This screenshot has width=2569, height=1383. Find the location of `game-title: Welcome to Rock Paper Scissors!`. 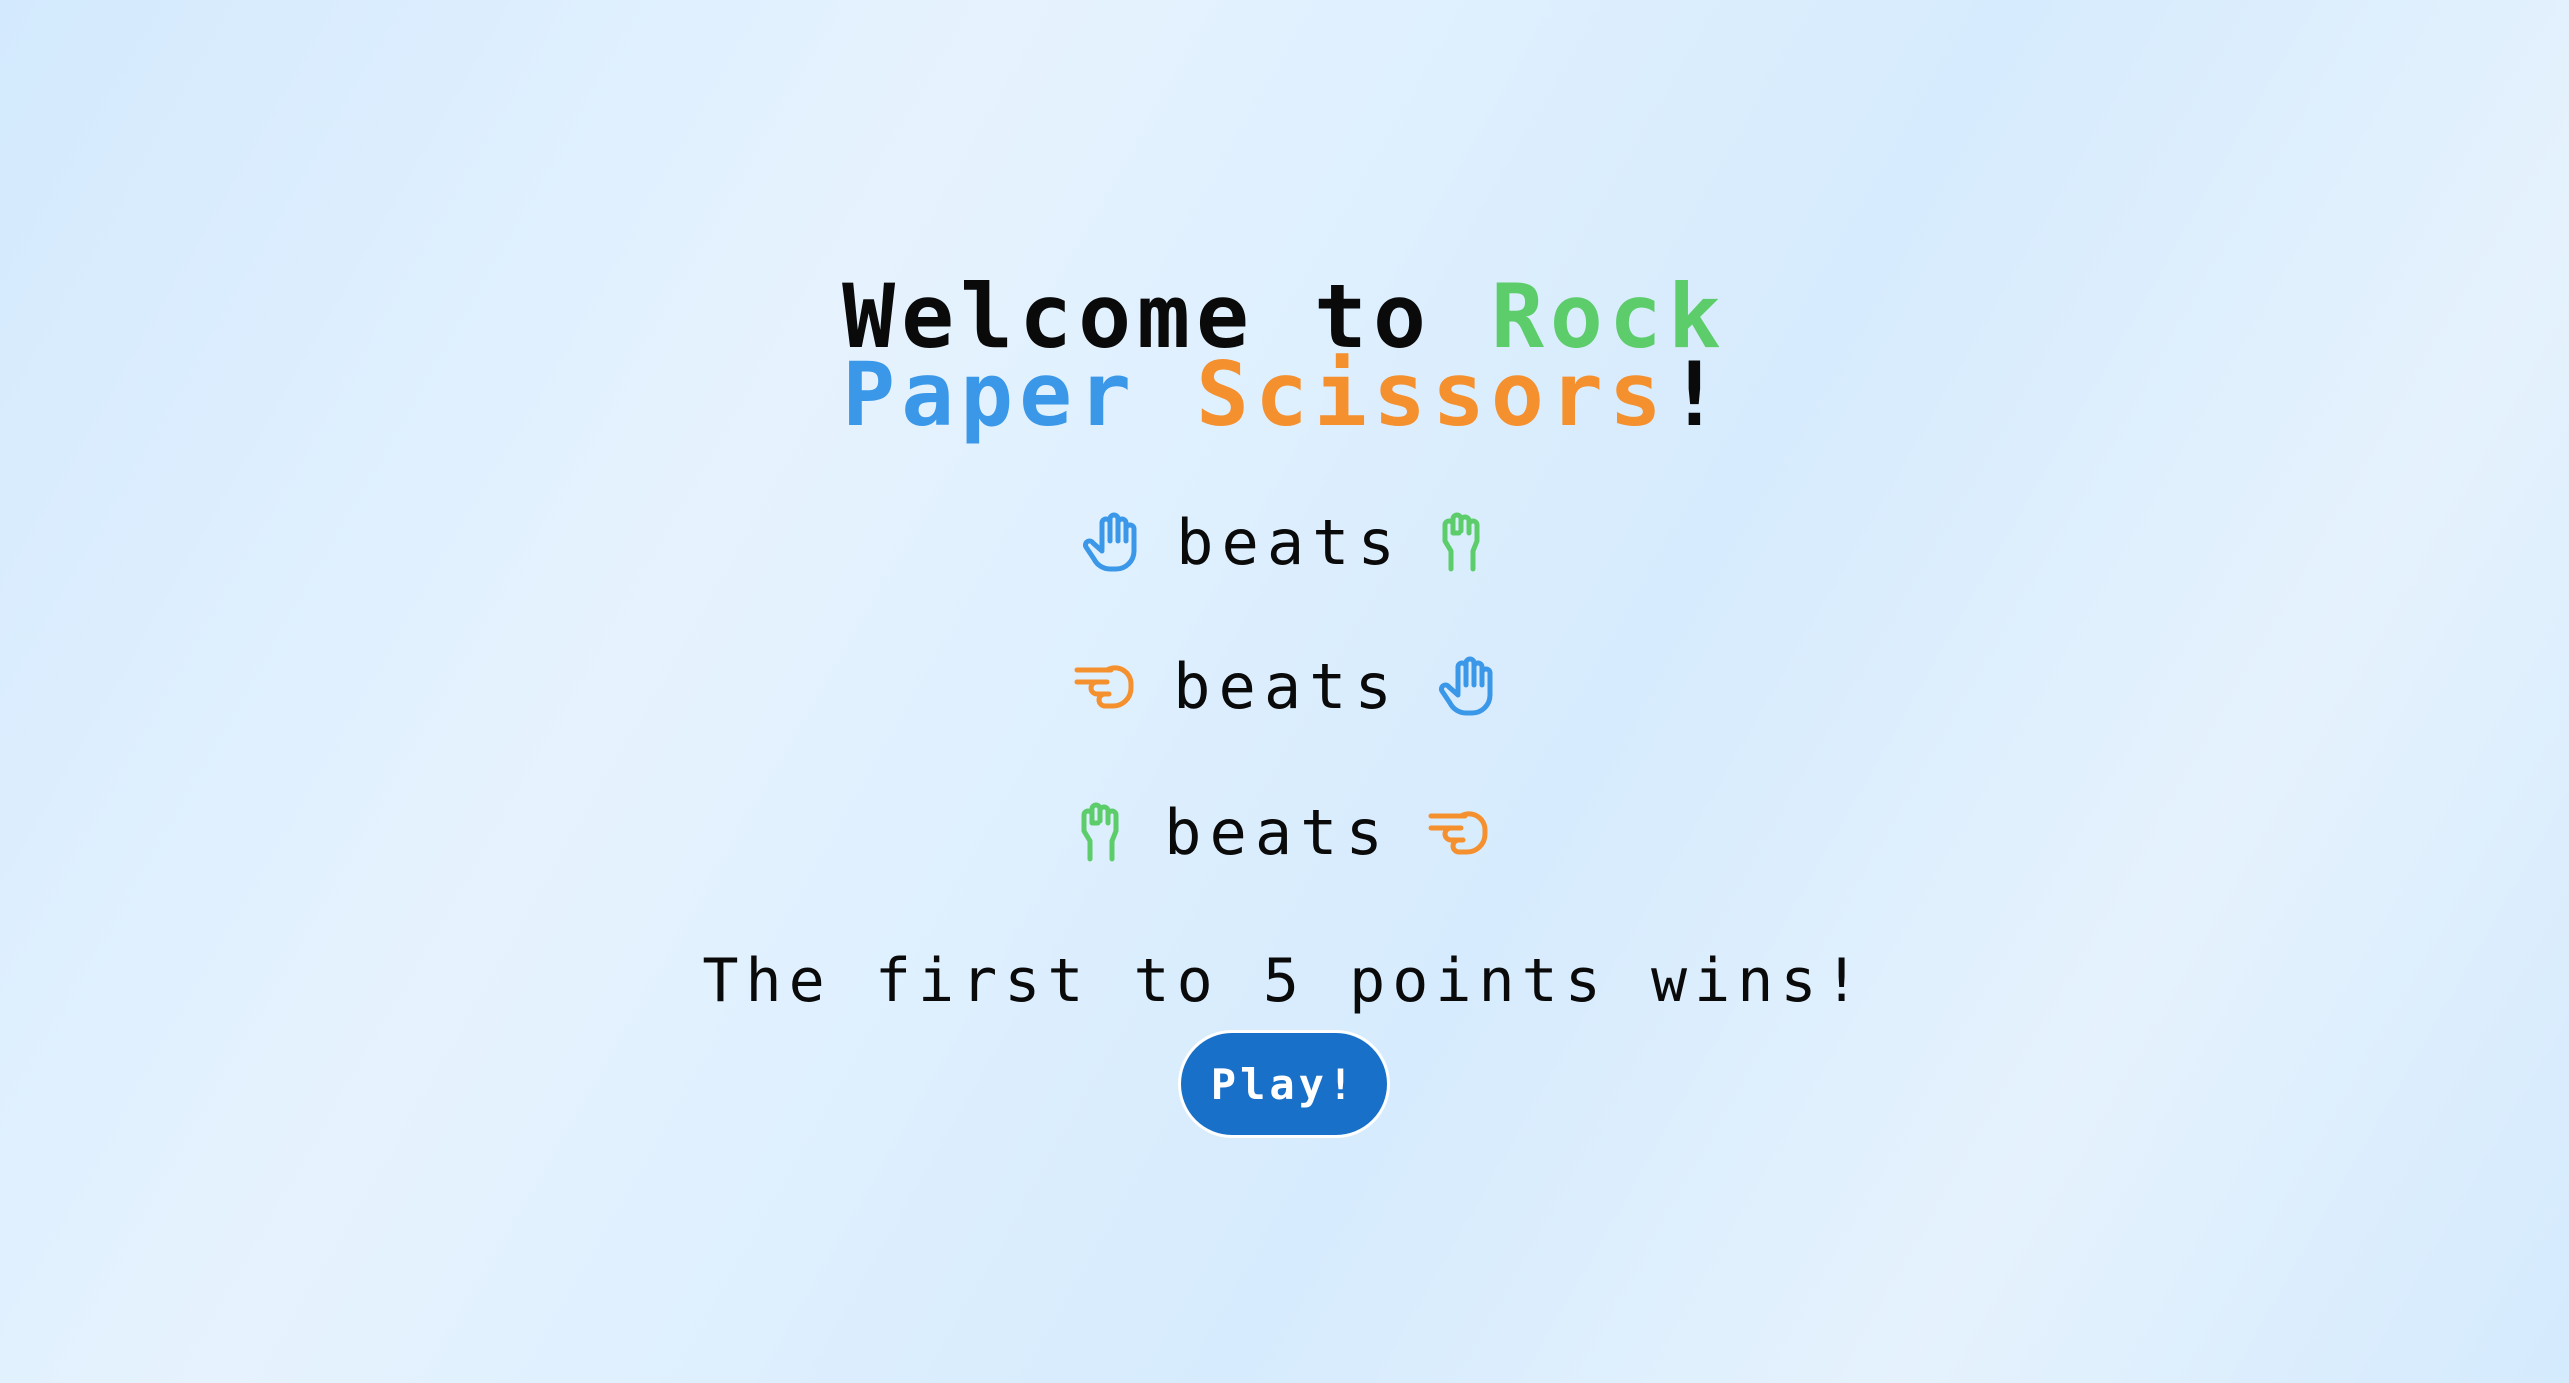

game-title: Welcome to Rock Paper Scissors! is located at coordinates (1284, 356).